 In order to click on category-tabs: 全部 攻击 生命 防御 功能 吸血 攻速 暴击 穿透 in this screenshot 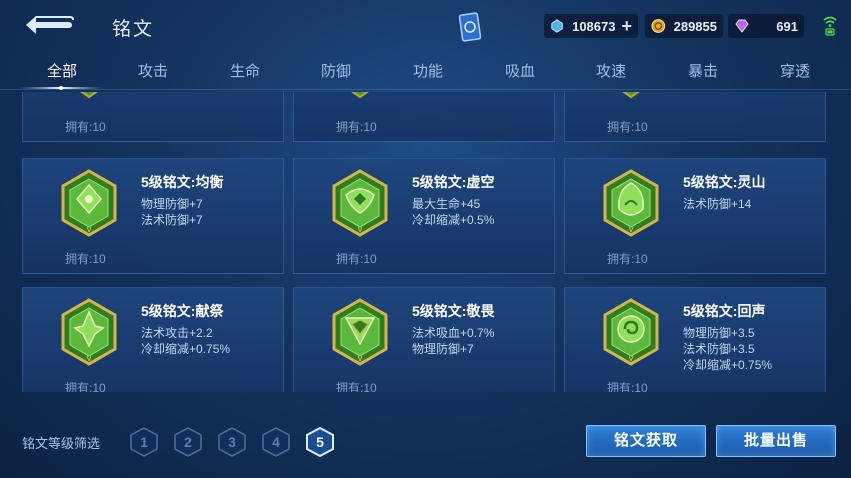, I will do `click(425, 73)`.